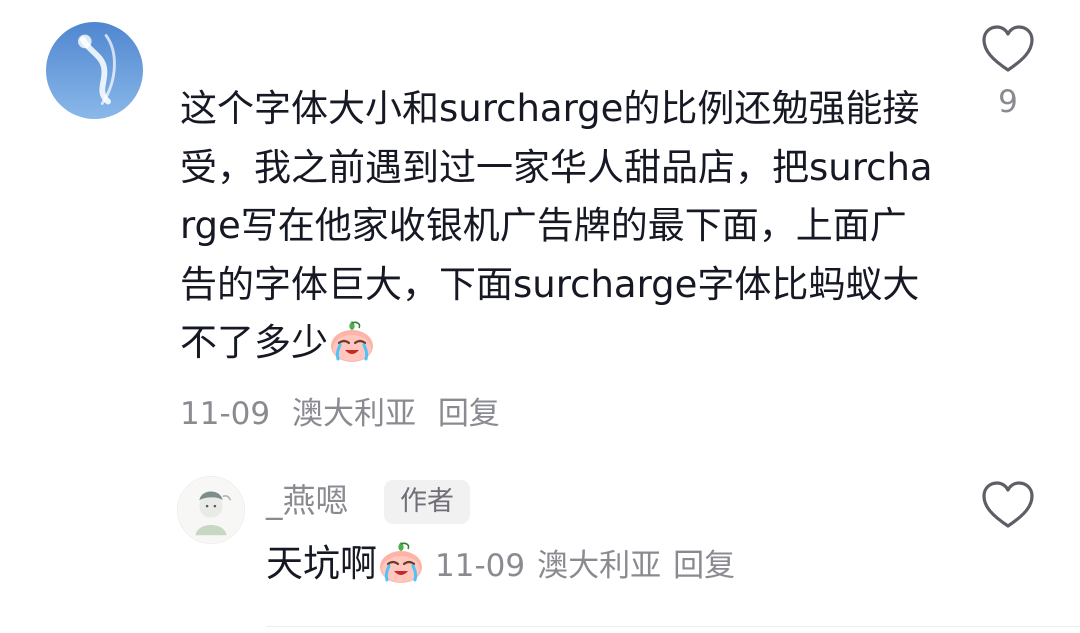  I want to click on author-badge: 作者, so click(427, 502).